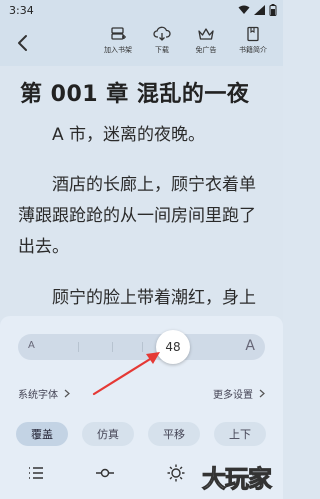 The width and height of the screenshot is (320, 499). I want to click on download-button: 下载, so click(162, 45).